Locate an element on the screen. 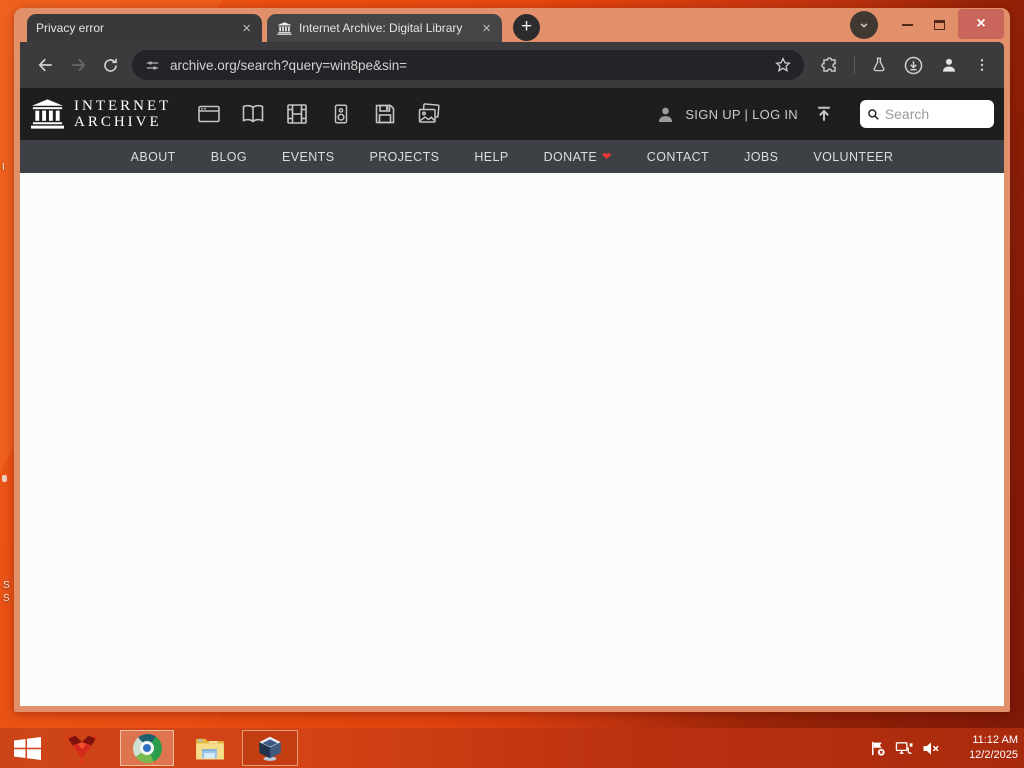  action-center-flag-icon is located at coordinates (877, 748).